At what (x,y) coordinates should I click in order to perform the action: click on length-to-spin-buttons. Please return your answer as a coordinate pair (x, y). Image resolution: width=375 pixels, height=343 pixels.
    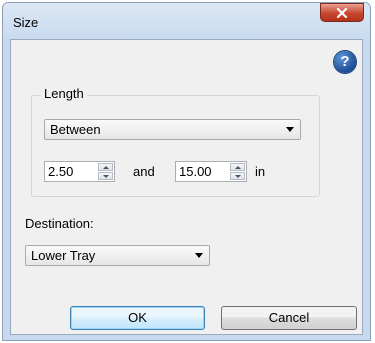
    Looking at the image, I should click on (237, 171).